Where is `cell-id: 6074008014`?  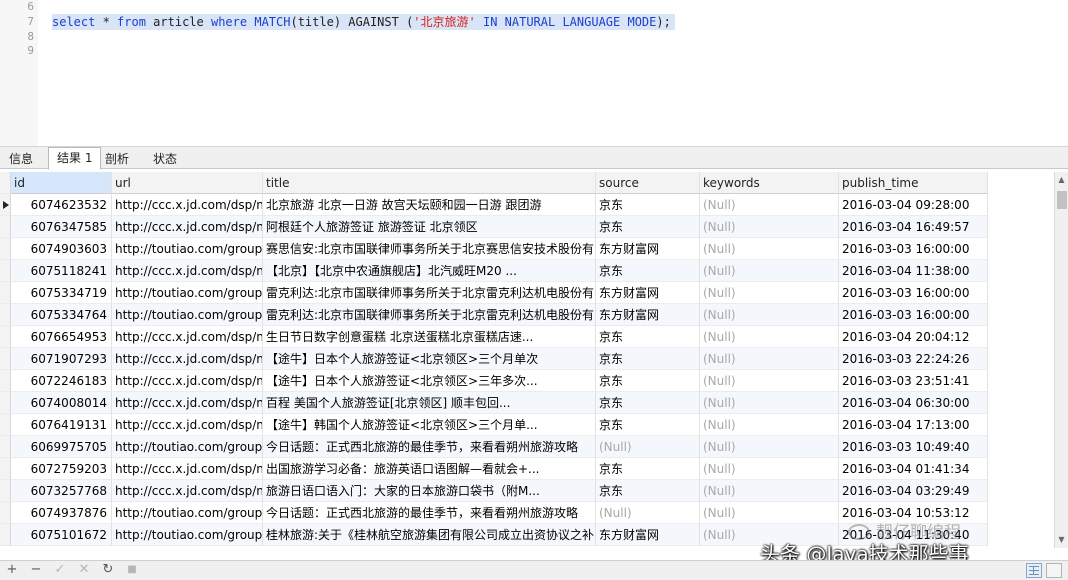
cell-id: 6074008014 is located at coordinates (61, 403).